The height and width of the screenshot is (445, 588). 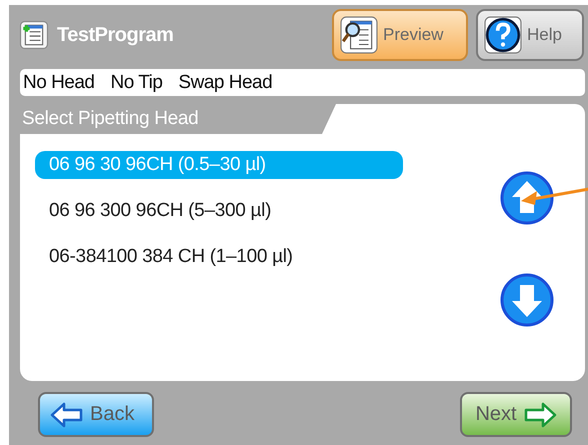 What do you see at coordinates (219, 165) in the screenshot?
I see `list-item: 06 96 30 96CH (0.5–30 µl)` at bounding box center [219, 165].